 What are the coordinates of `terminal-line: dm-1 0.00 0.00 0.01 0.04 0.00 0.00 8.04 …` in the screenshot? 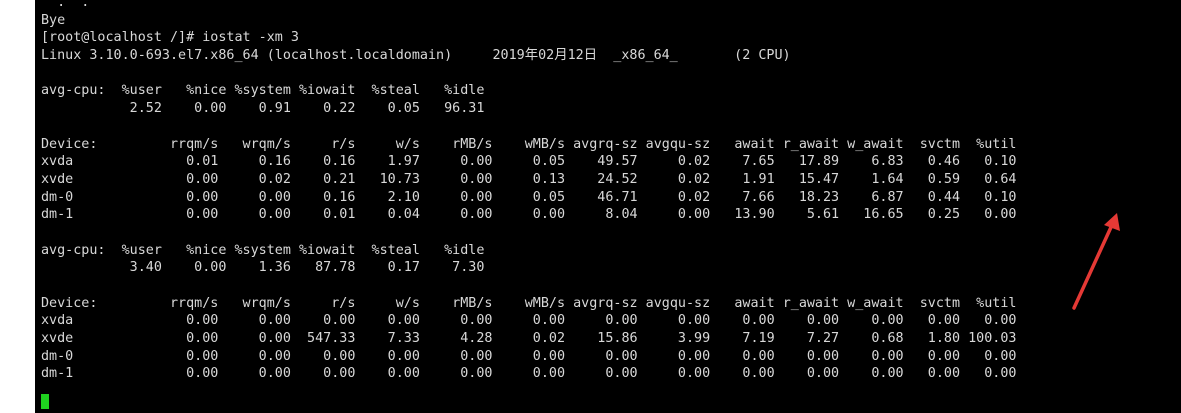 It's located at (529, 215).